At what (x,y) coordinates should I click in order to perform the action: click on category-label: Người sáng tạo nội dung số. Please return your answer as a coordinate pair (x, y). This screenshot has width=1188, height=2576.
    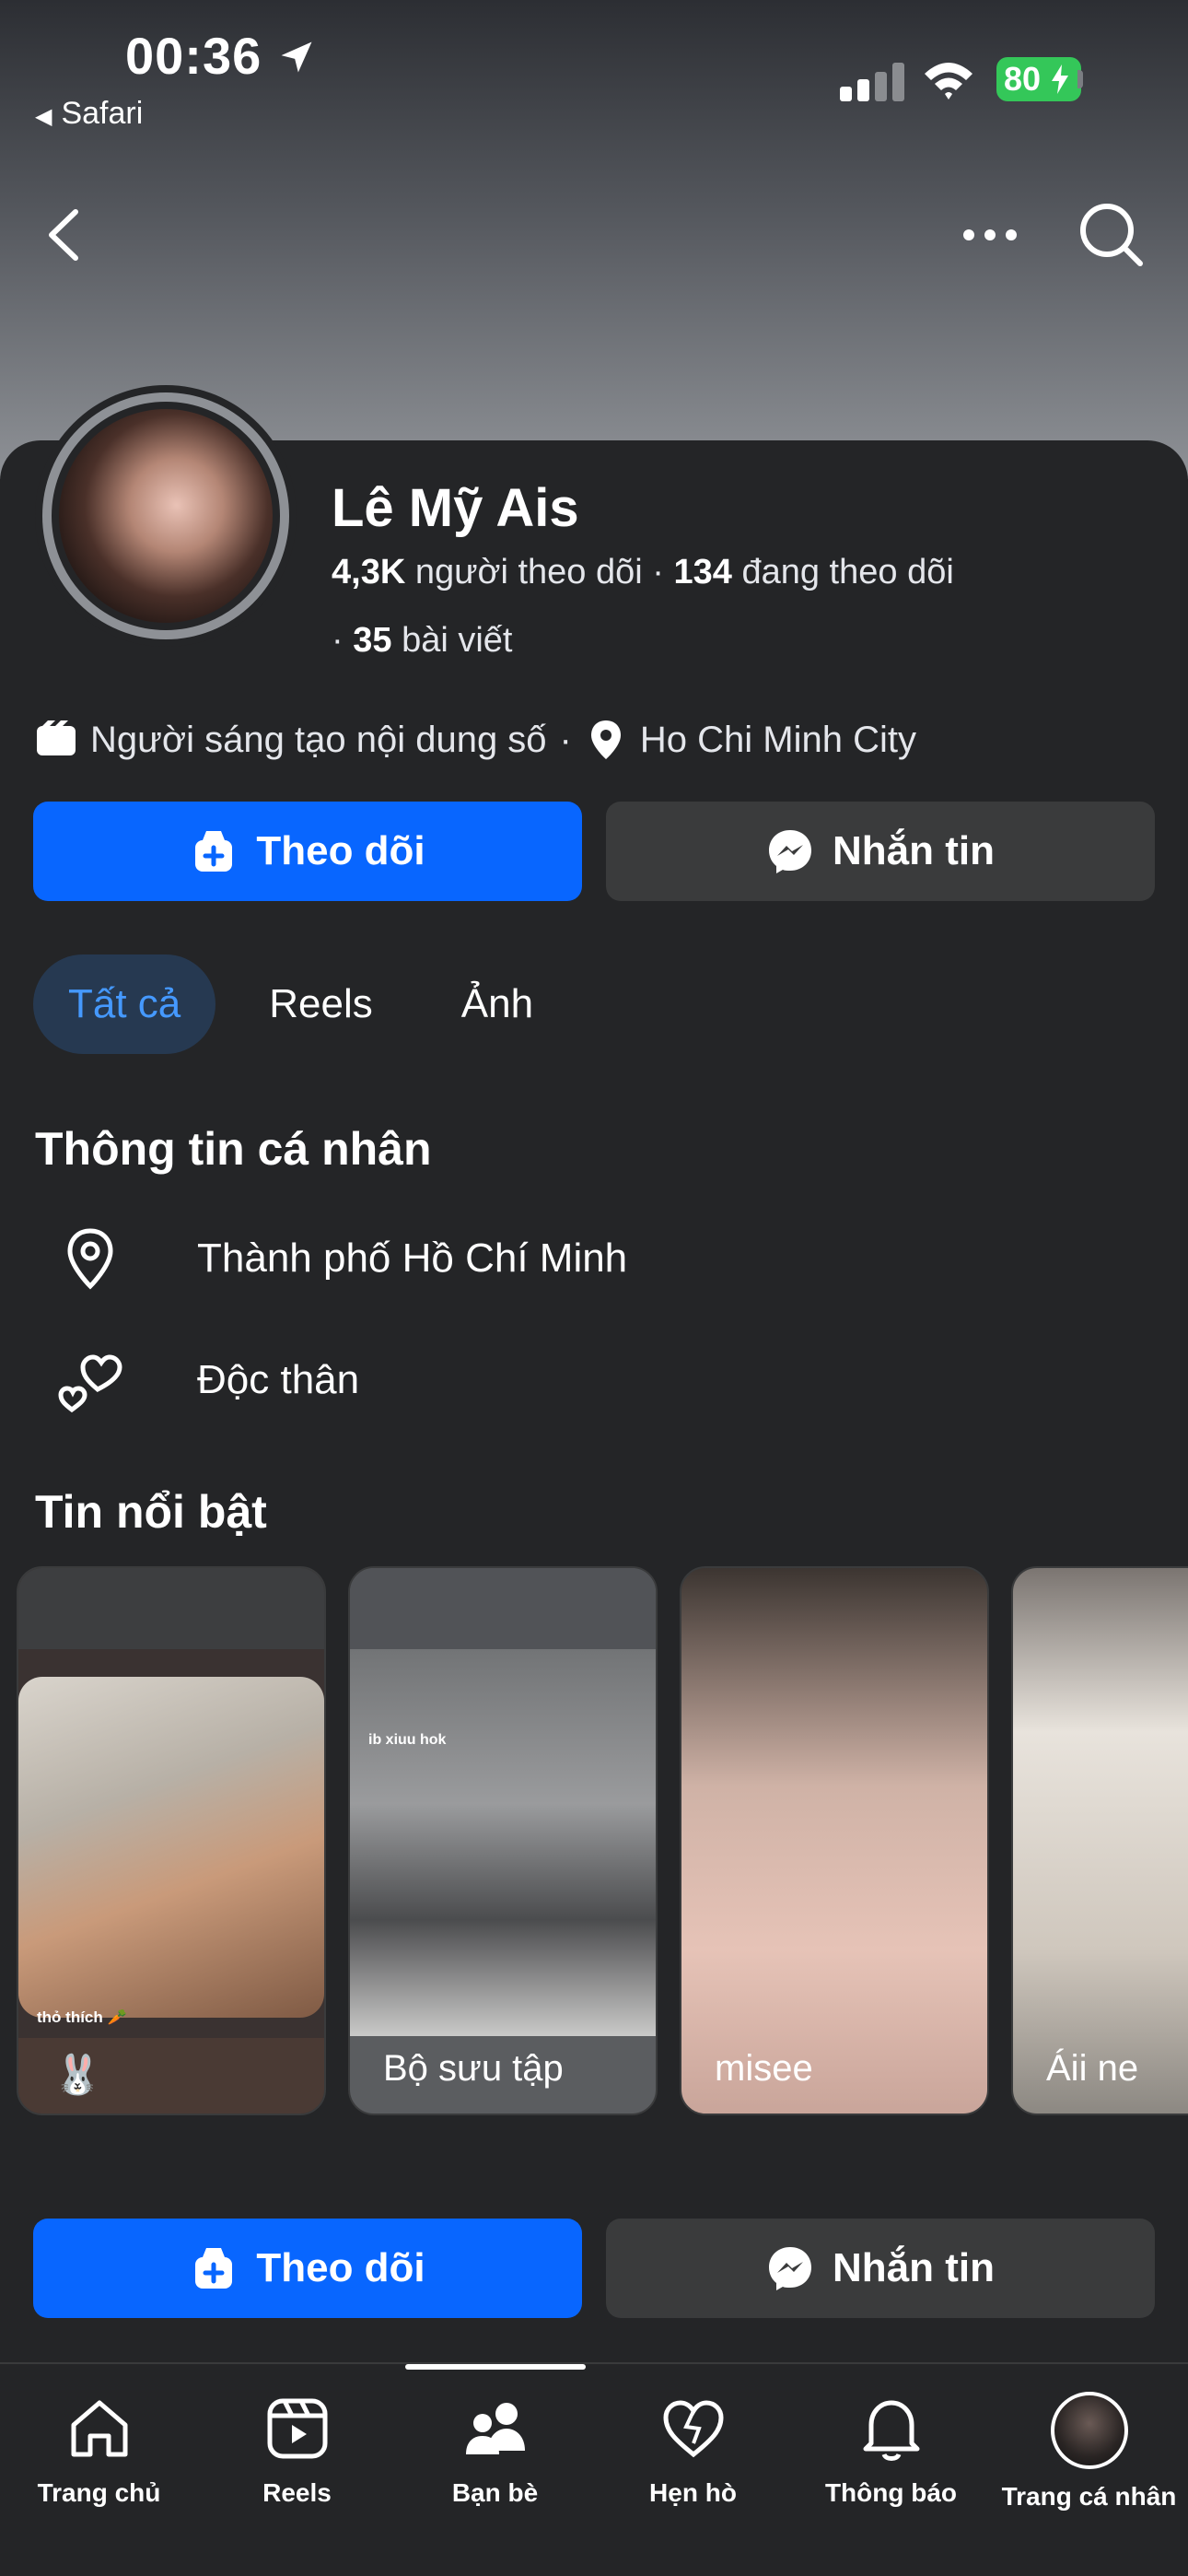
    Looking at the image, I should click on (318, 739).